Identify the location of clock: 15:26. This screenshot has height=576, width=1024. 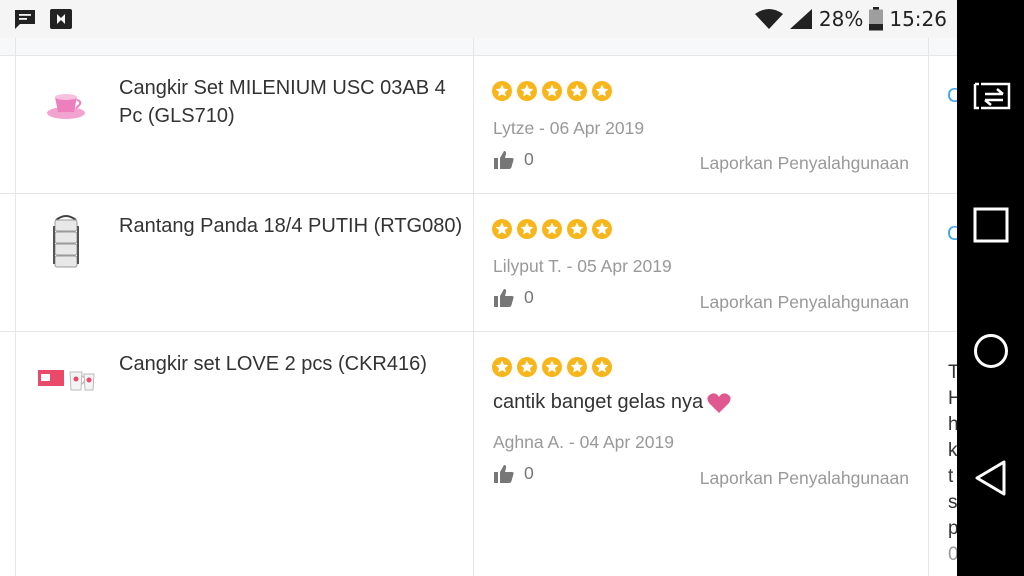
(918, 19).